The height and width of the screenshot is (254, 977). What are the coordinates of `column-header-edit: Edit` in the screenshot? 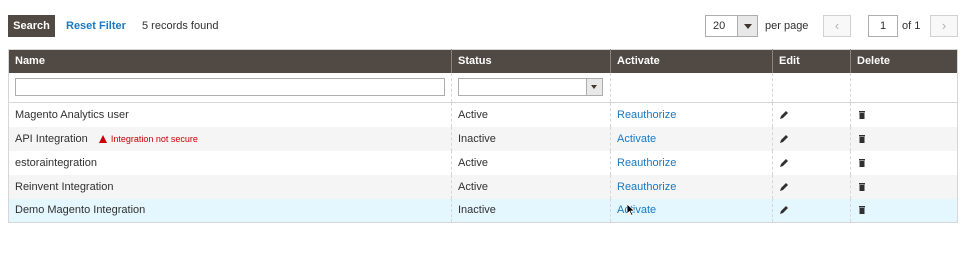 It's located at (811, 61).